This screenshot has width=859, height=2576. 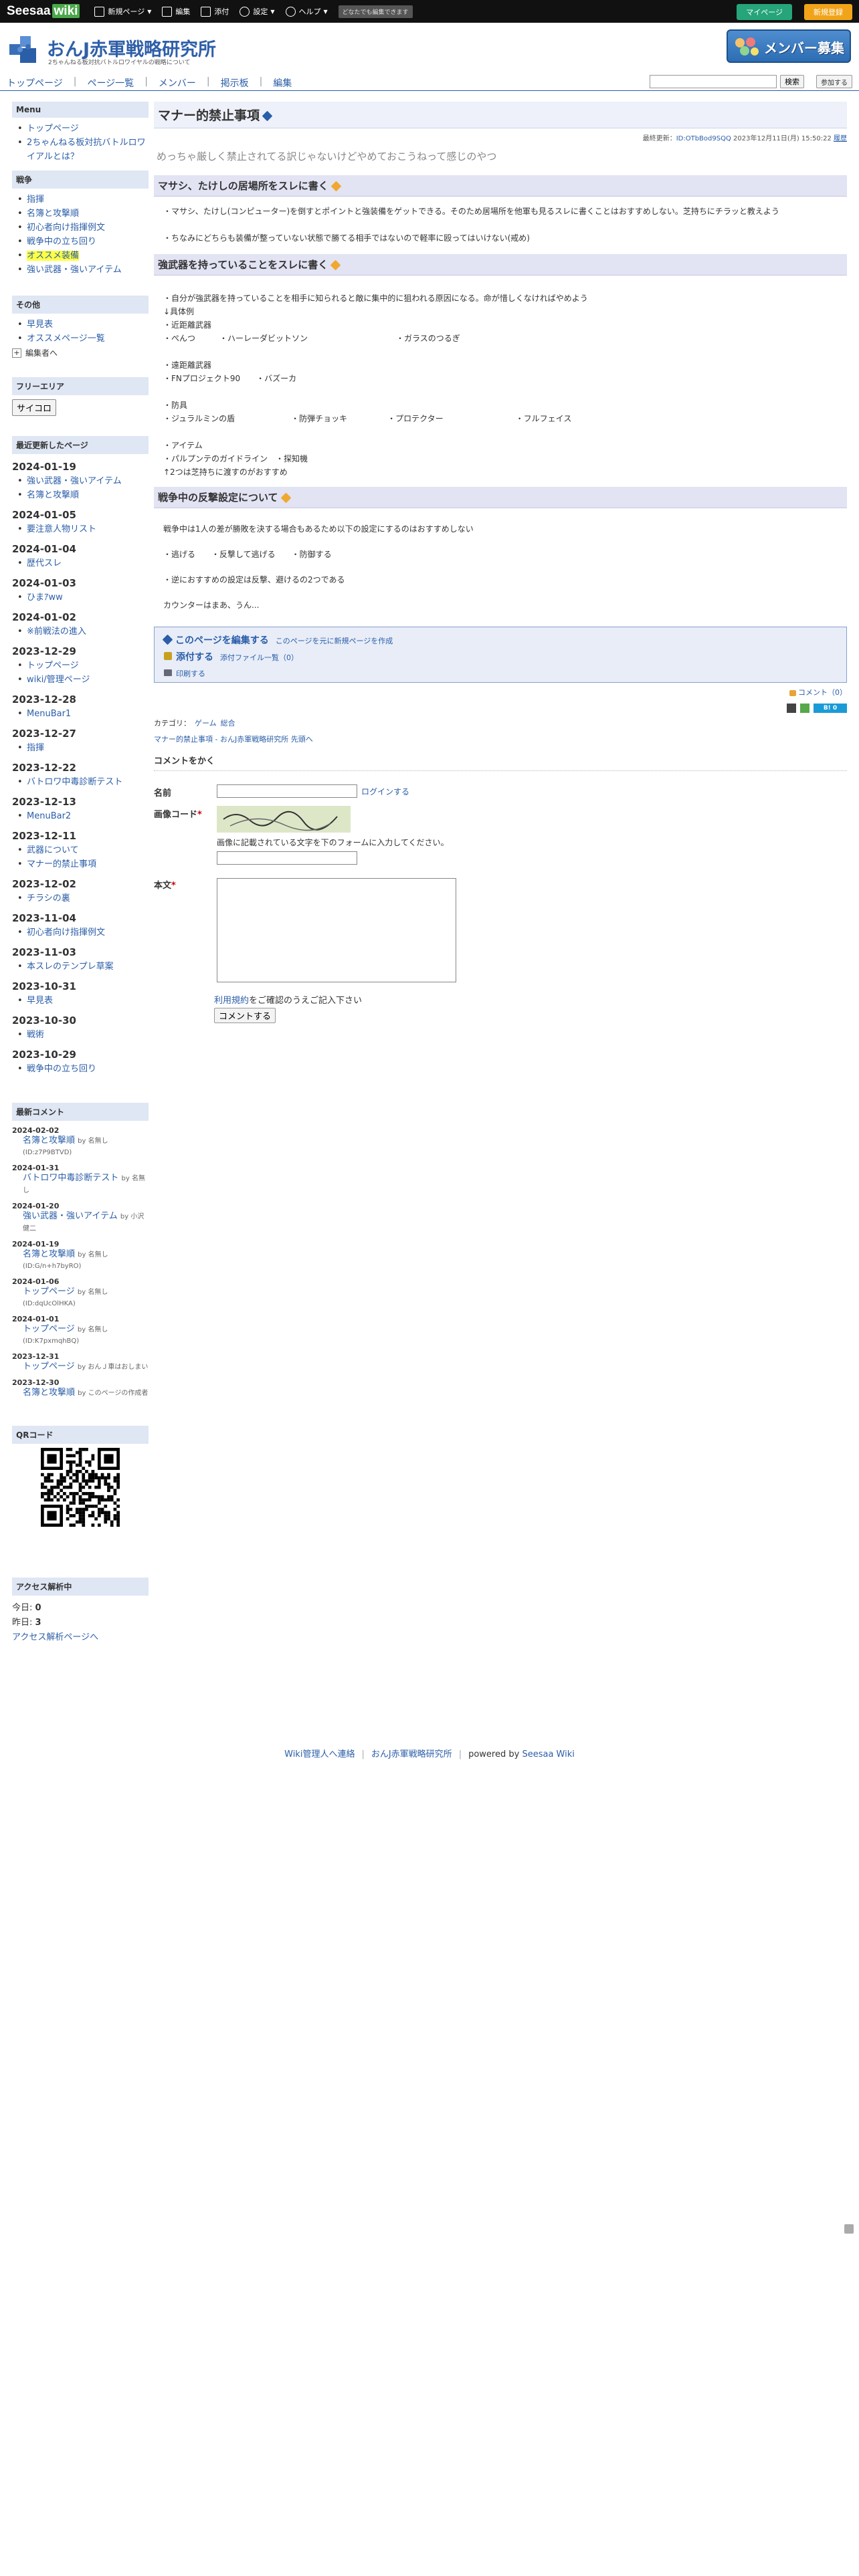 I want to click on other-link: オススメページ一覧, so click(x=66, y=339).